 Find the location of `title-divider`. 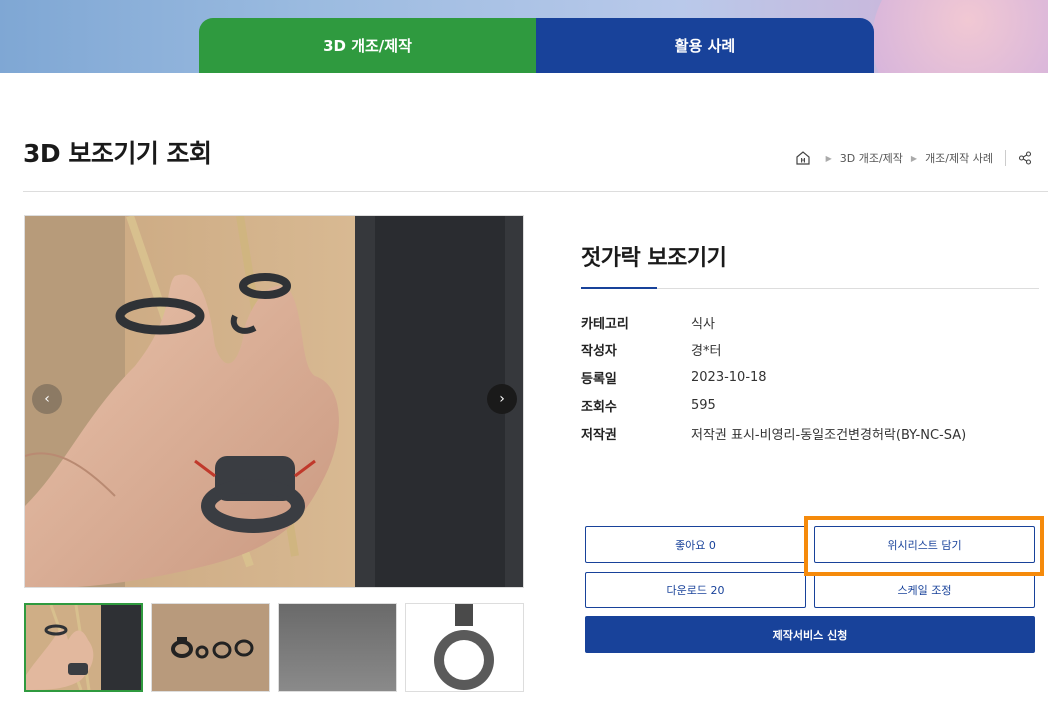

title-divider is located at coordinates (535, 191).